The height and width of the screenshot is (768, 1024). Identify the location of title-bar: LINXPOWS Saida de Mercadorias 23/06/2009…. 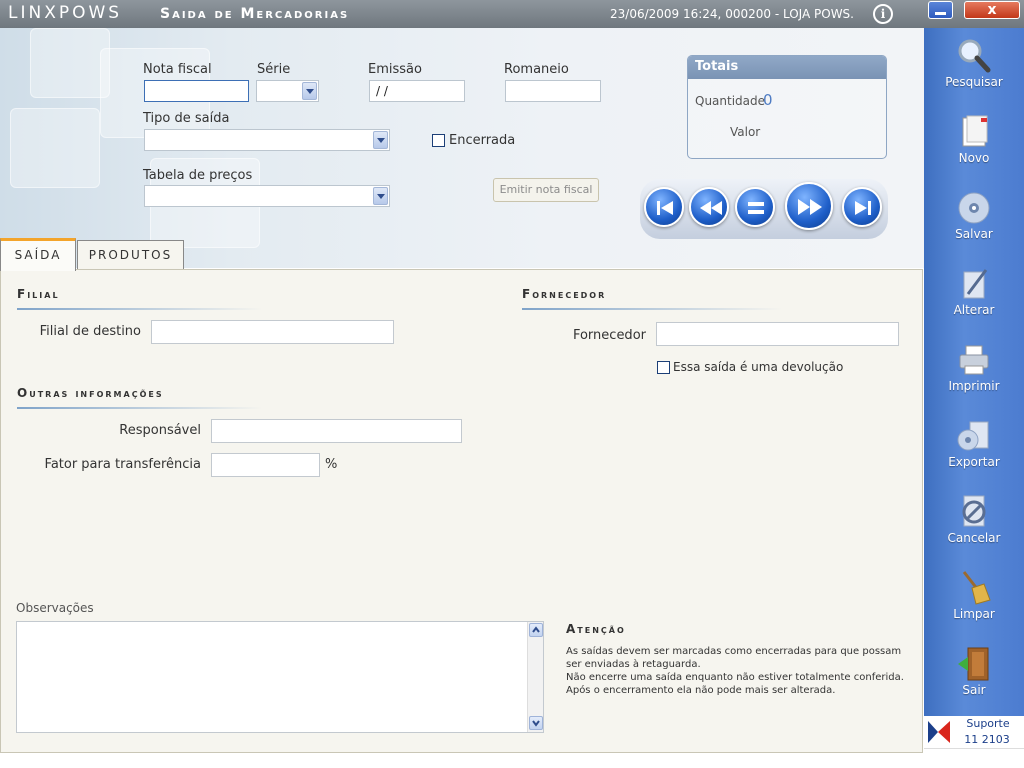
(512, 14).